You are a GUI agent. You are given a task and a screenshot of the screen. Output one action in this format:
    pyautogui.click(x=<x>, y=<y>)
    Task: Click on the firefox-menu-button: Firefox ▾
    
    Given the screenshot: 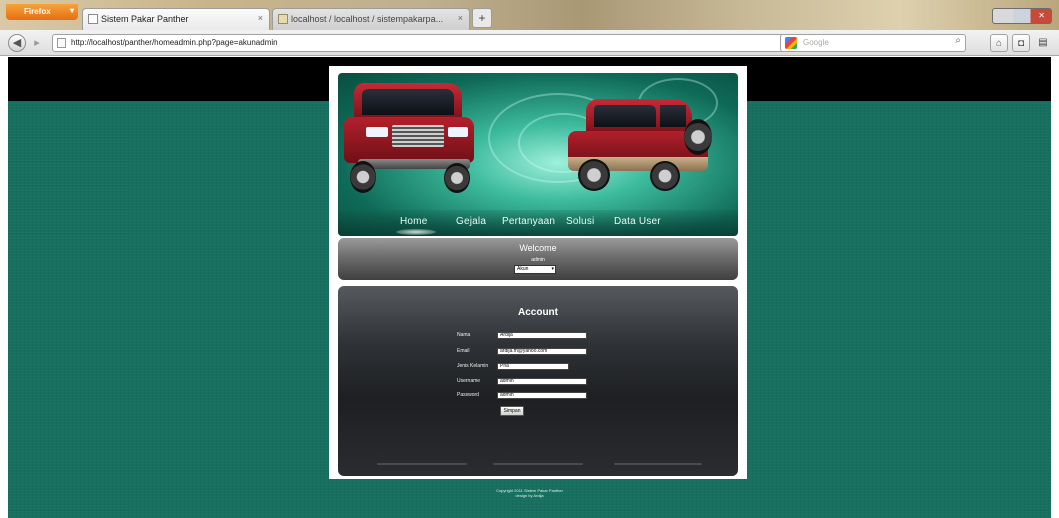 What is the action you would take?
    pyautogui.click(x=42, y=12)
    